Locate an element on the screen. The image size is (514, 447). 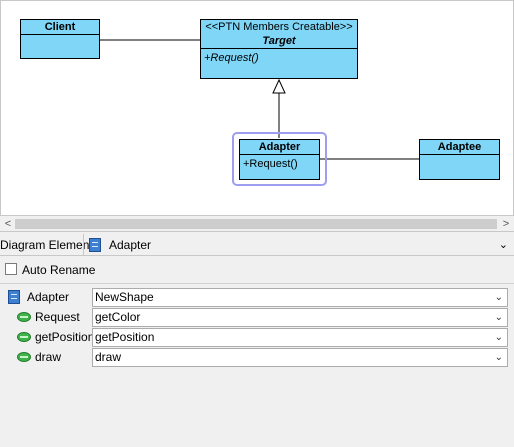
element-dropdown-chevron-icon: ⌄ is located at coordinates (503, 244).